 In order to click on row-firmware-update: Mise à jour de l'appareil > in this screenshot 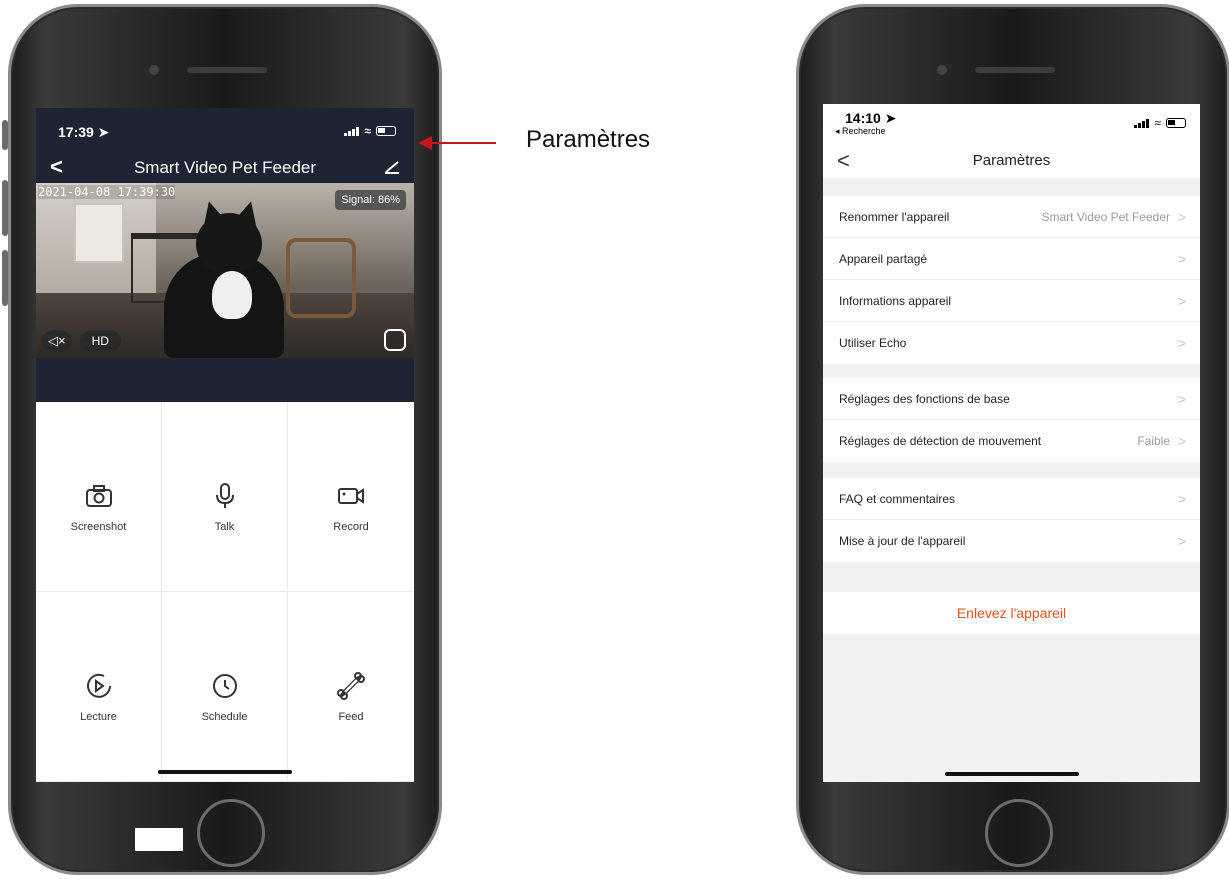, I will do `click(1011, 541)`.